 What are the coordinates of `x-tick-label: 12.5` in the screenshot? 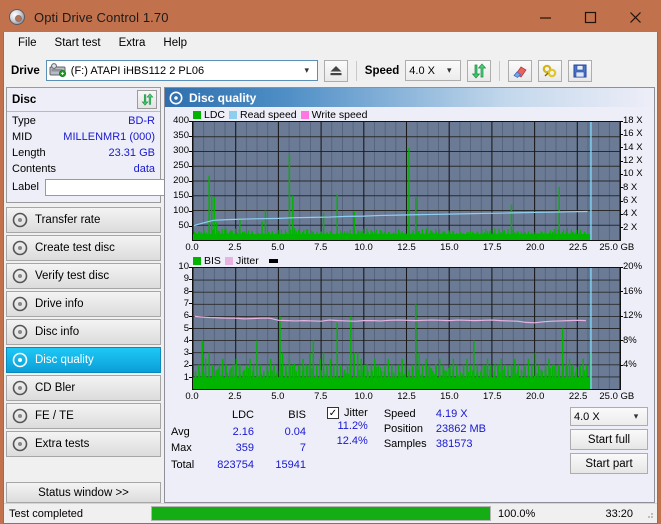 It's located at (406, 247).